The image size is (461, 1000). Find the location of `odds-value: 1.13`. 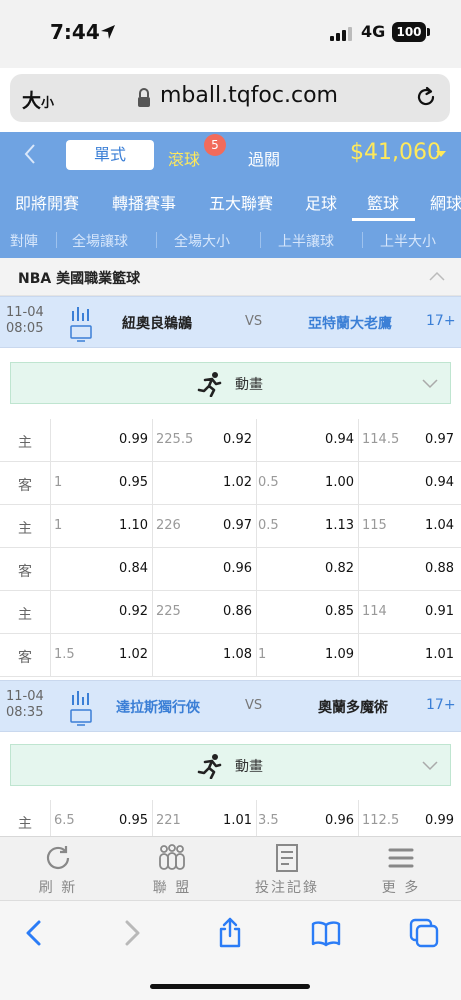

odds-value: 1.13 is located at coordinates (331, 525).